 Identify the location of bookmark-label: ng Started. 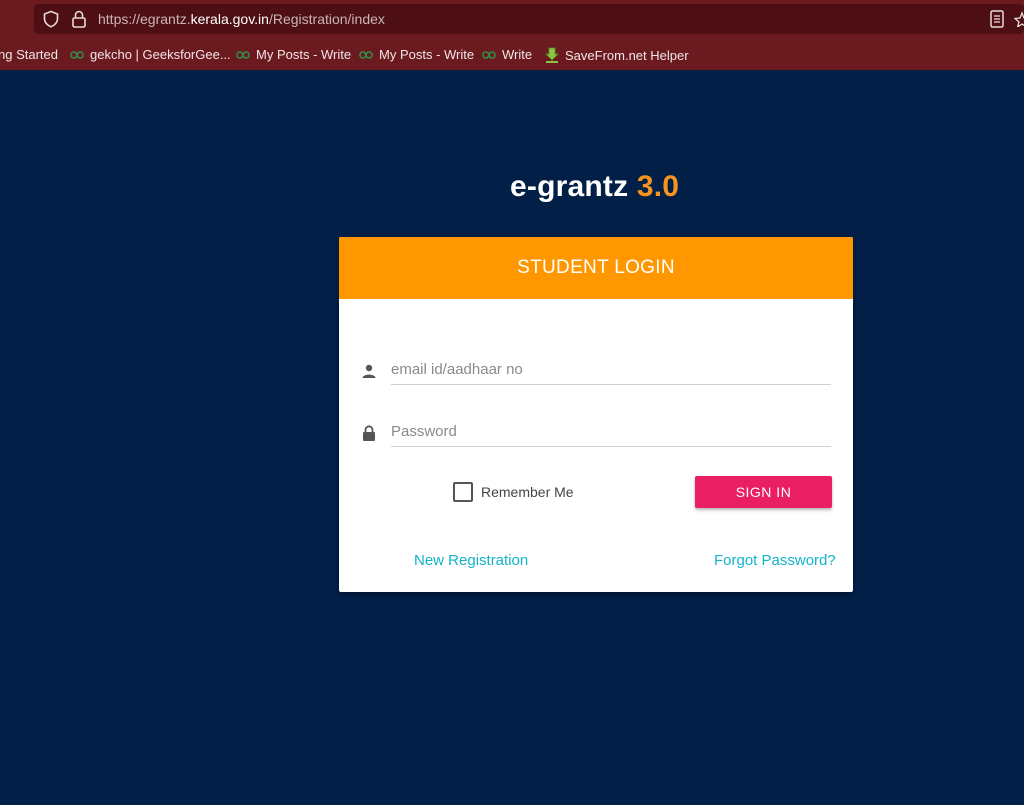
(29, 54).